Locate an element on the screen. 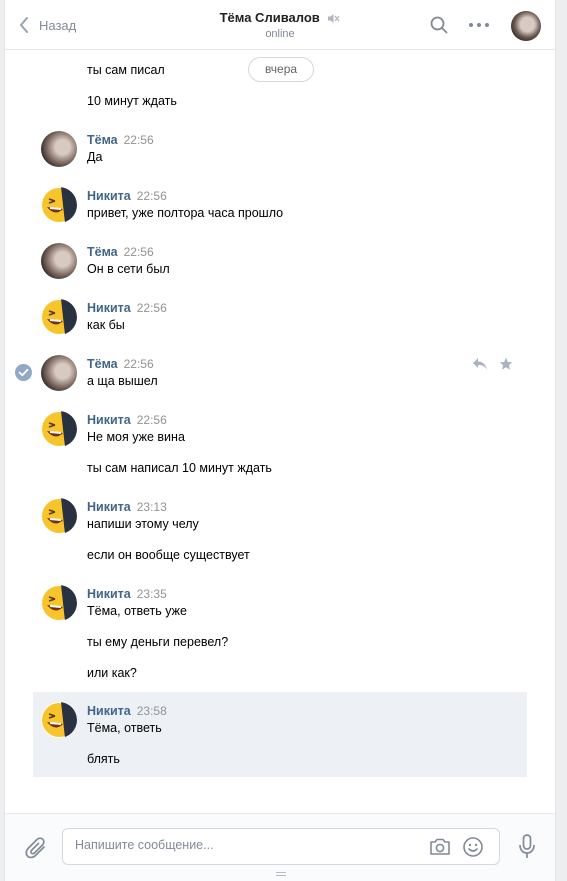  chat-header: Назад Тёма Сливалов online is located at coordinates (280, 25).